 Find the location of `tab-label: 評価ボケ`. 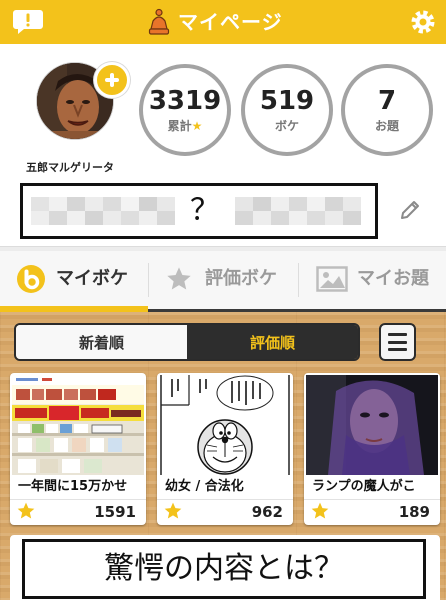

tab-label: 評価ボケ is located at coordinates (241, 278).